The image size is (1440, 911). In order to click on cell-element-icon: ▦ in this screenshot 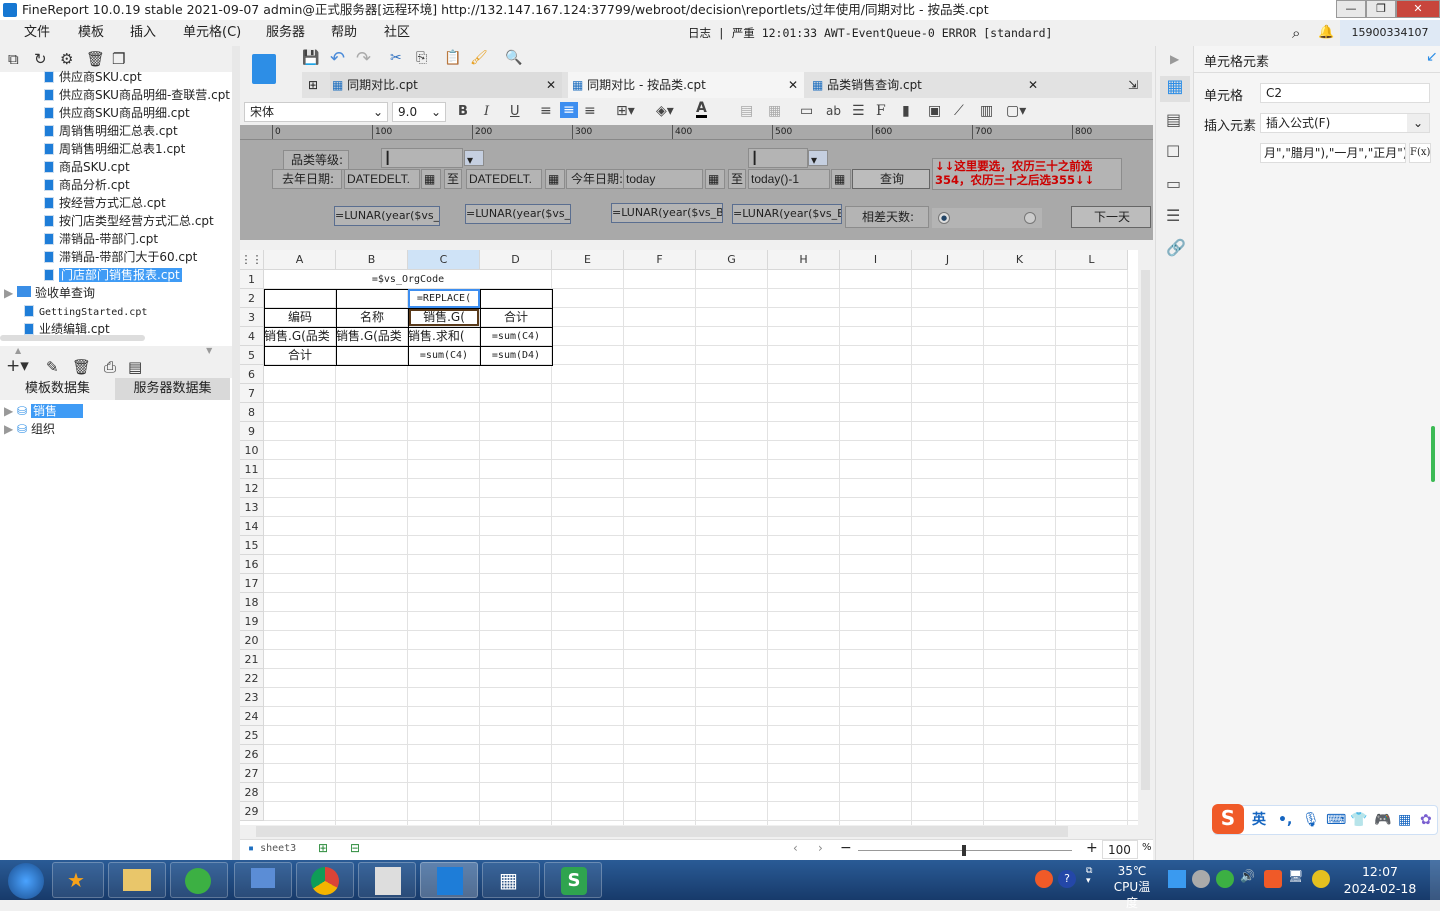, I will do `click(1175, 89)`.